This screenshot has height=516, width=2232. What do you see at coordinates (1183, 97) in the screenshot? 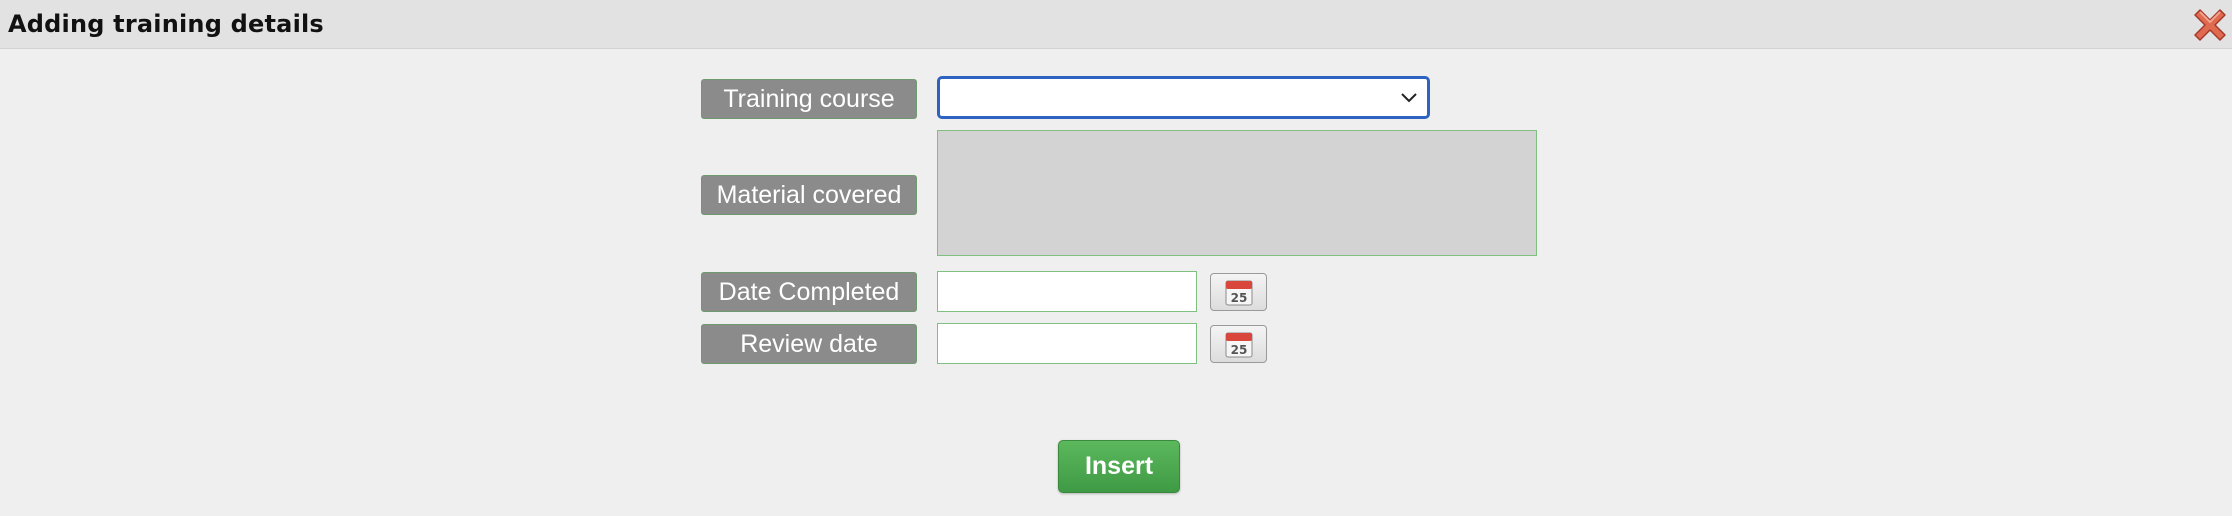
I see `training-course-select` at bounding box center [1183, 97].